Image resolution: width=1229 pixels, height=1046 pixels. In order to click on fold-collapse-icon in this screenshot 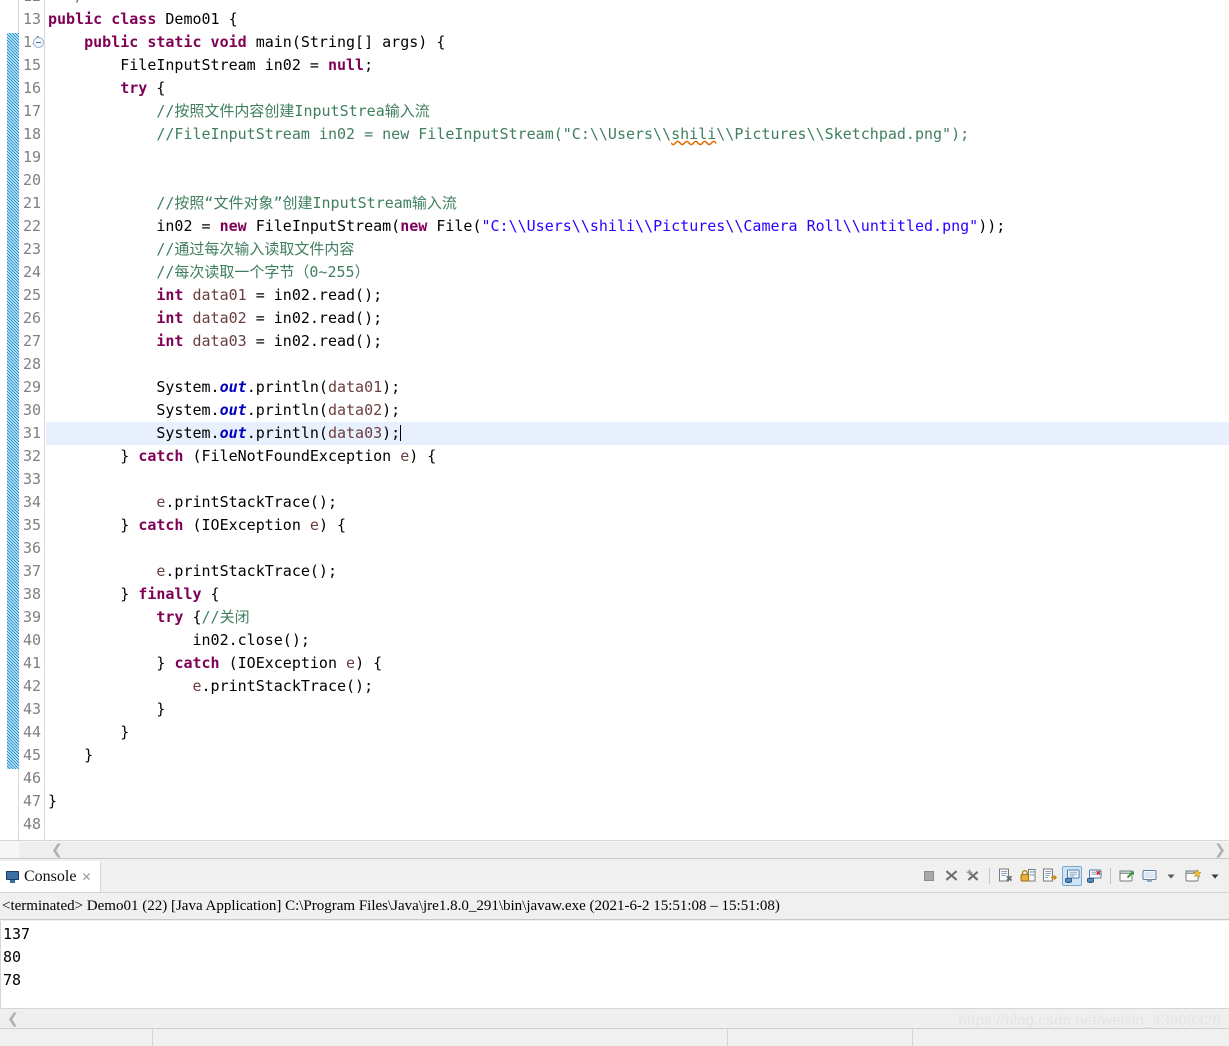, I will do `click(38, 42)`.